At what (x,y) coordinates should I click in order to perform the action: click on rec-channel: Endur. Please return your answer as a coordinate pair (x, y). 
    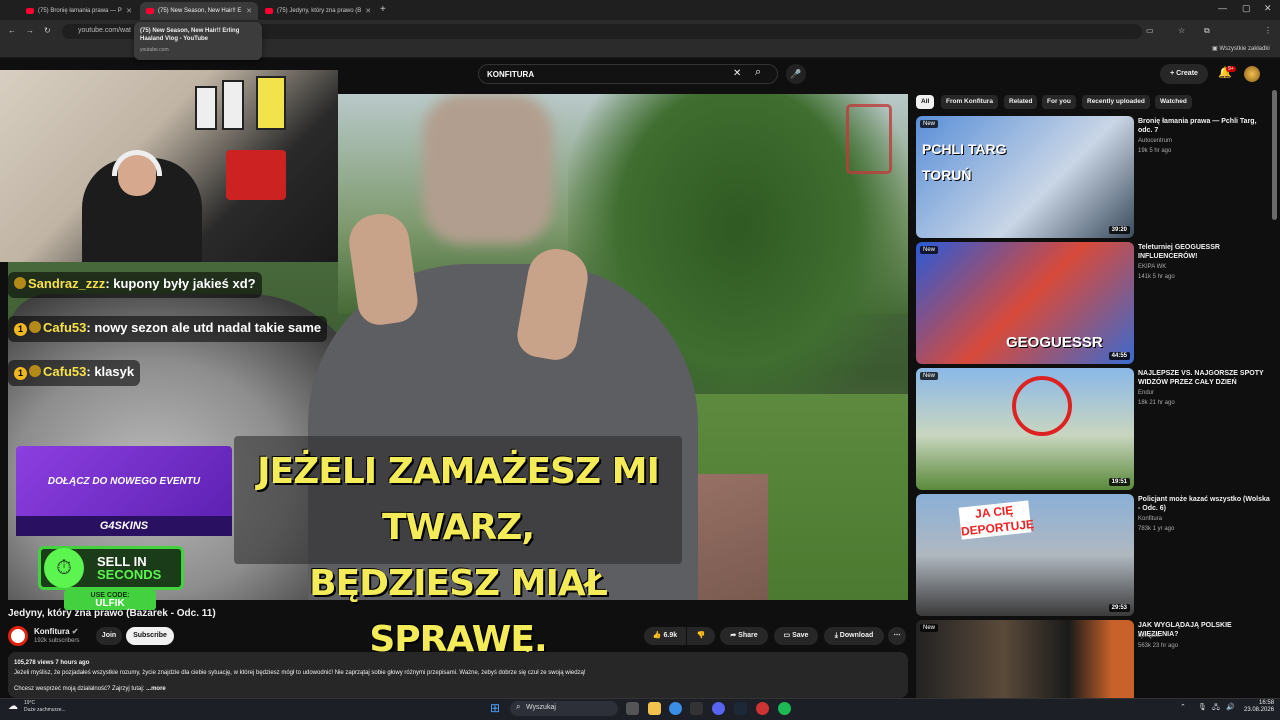
    Looking at the image, I should click on (1146, 393).